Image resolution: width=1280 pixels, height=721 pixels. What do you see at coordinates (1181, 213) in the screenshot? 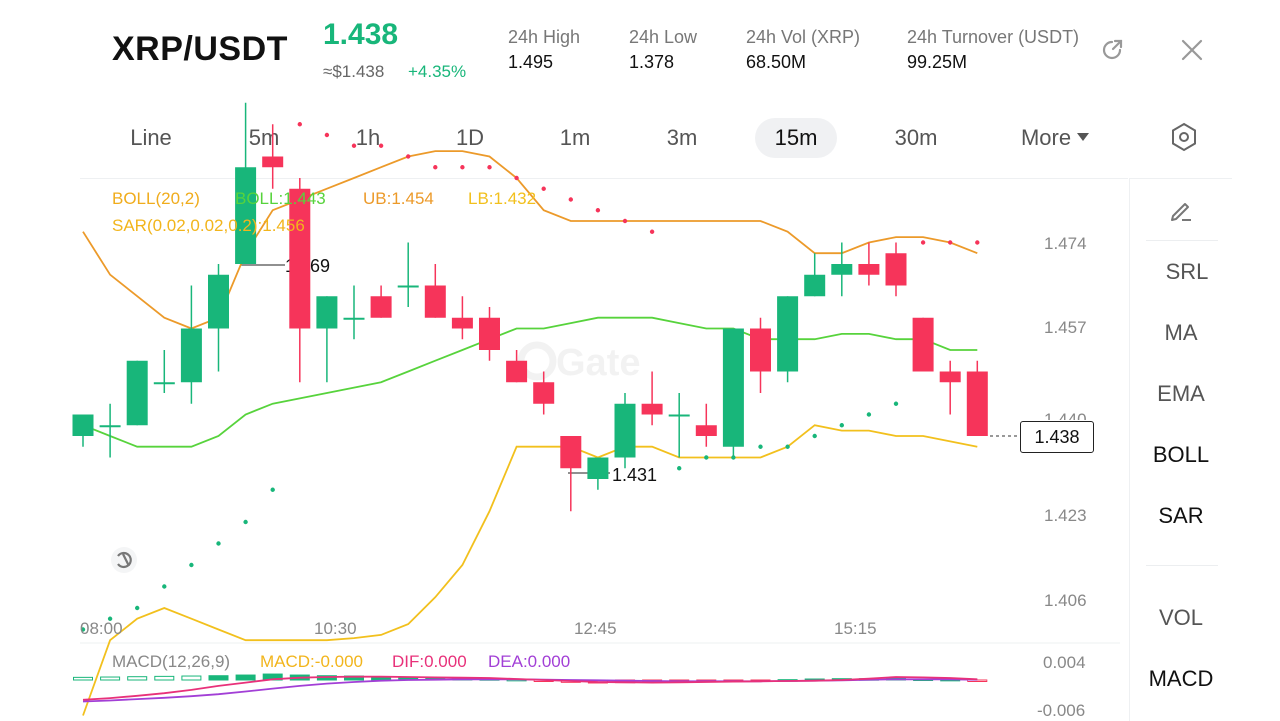
I see `pencil-icon` at bounding box center [1181, 213].